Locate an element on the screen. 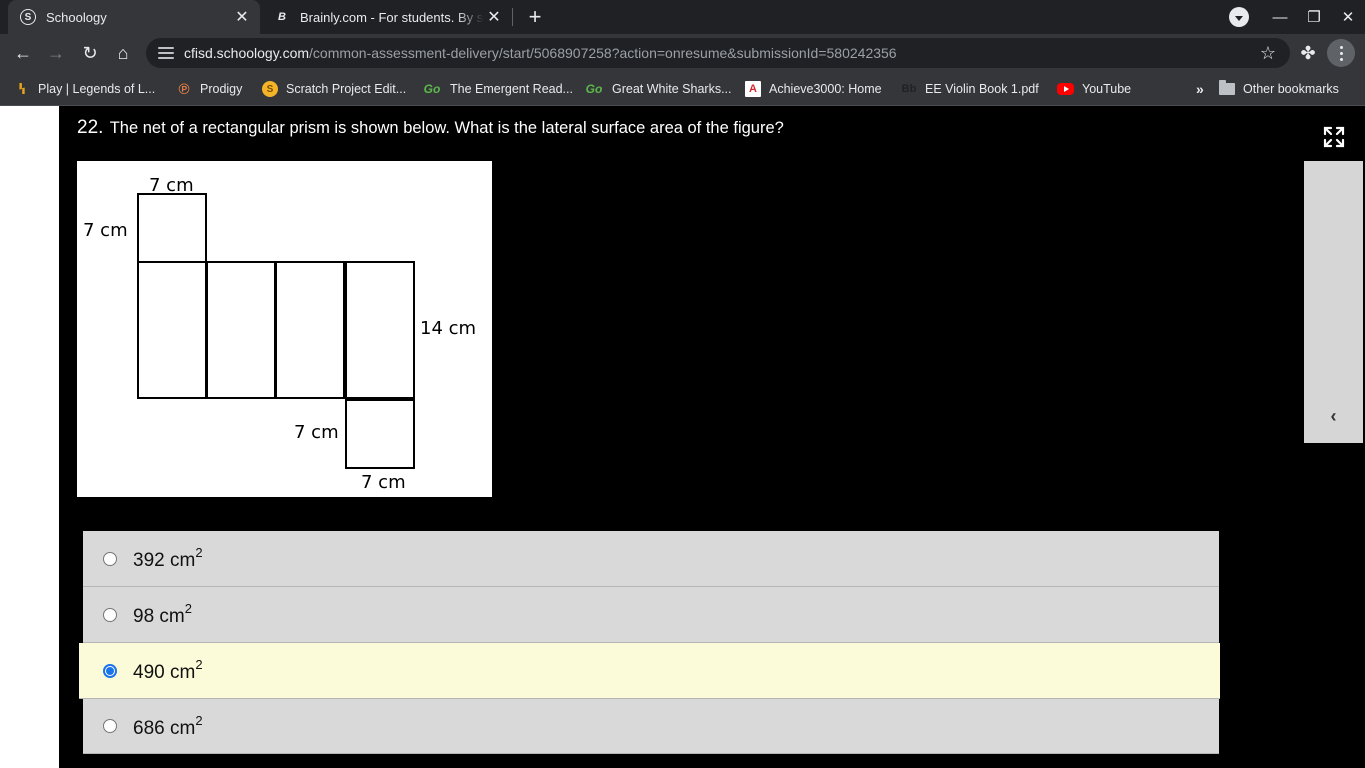 This screenshot has height=768, width=1365. net-top-face is located at coordinates (172, 228).